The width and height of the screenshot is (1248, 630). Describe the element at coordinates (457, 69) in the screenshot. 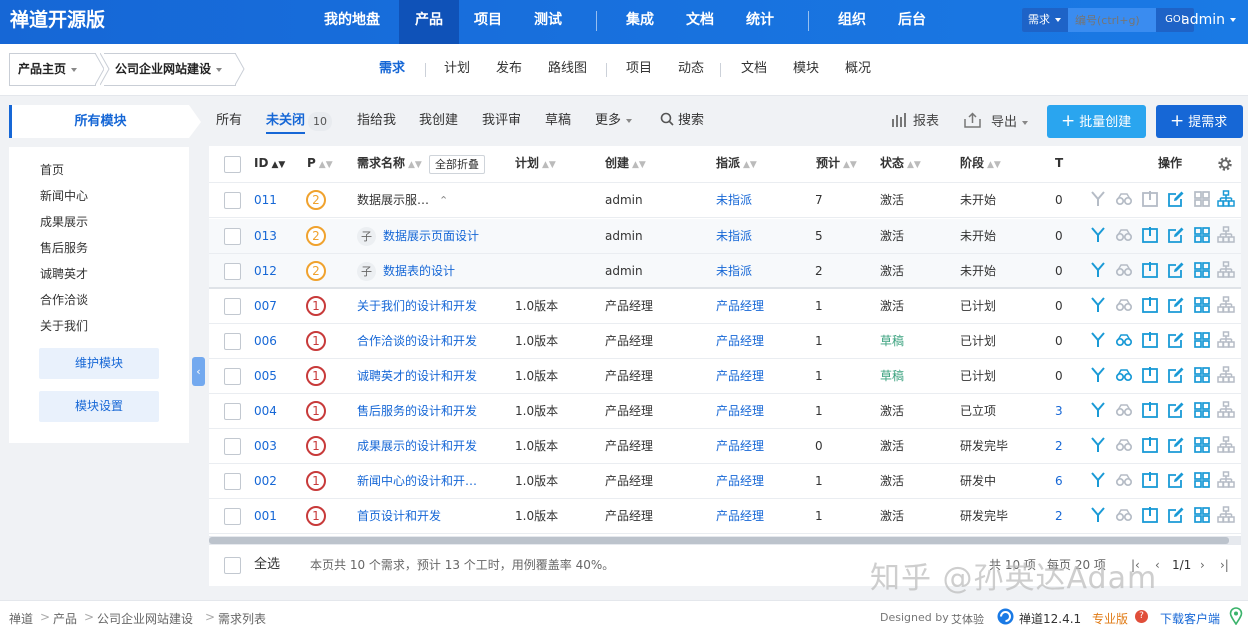

I see `subnav-plan: 计划` at that location.